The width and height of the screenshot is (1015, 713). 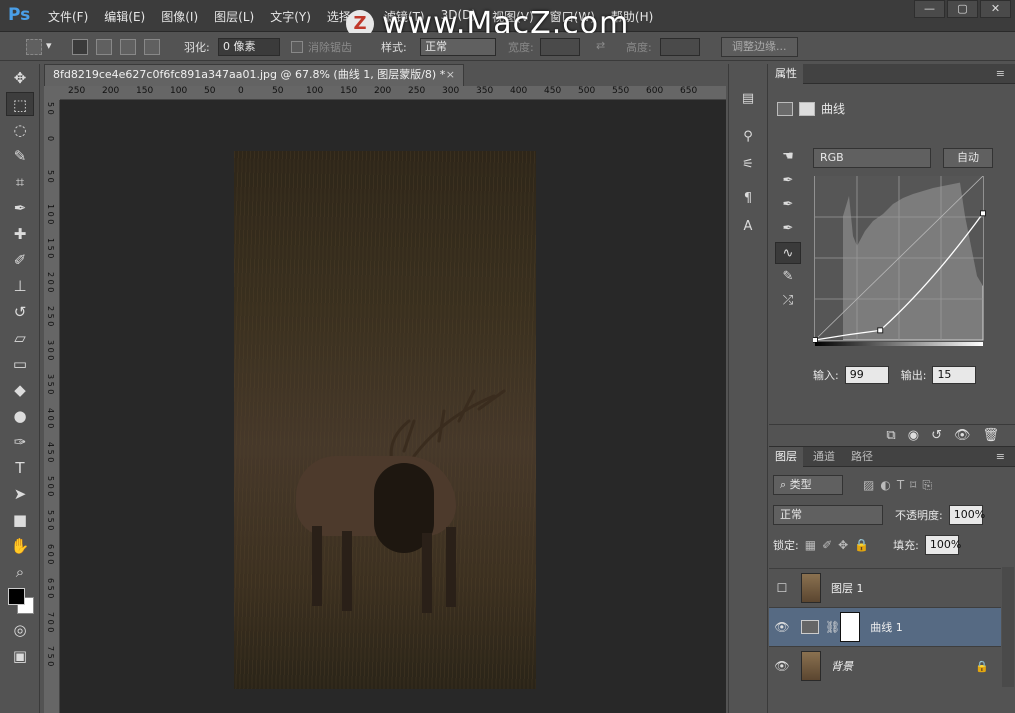 I want to click on tab-paths: 路径, so click(x=862, y=457).